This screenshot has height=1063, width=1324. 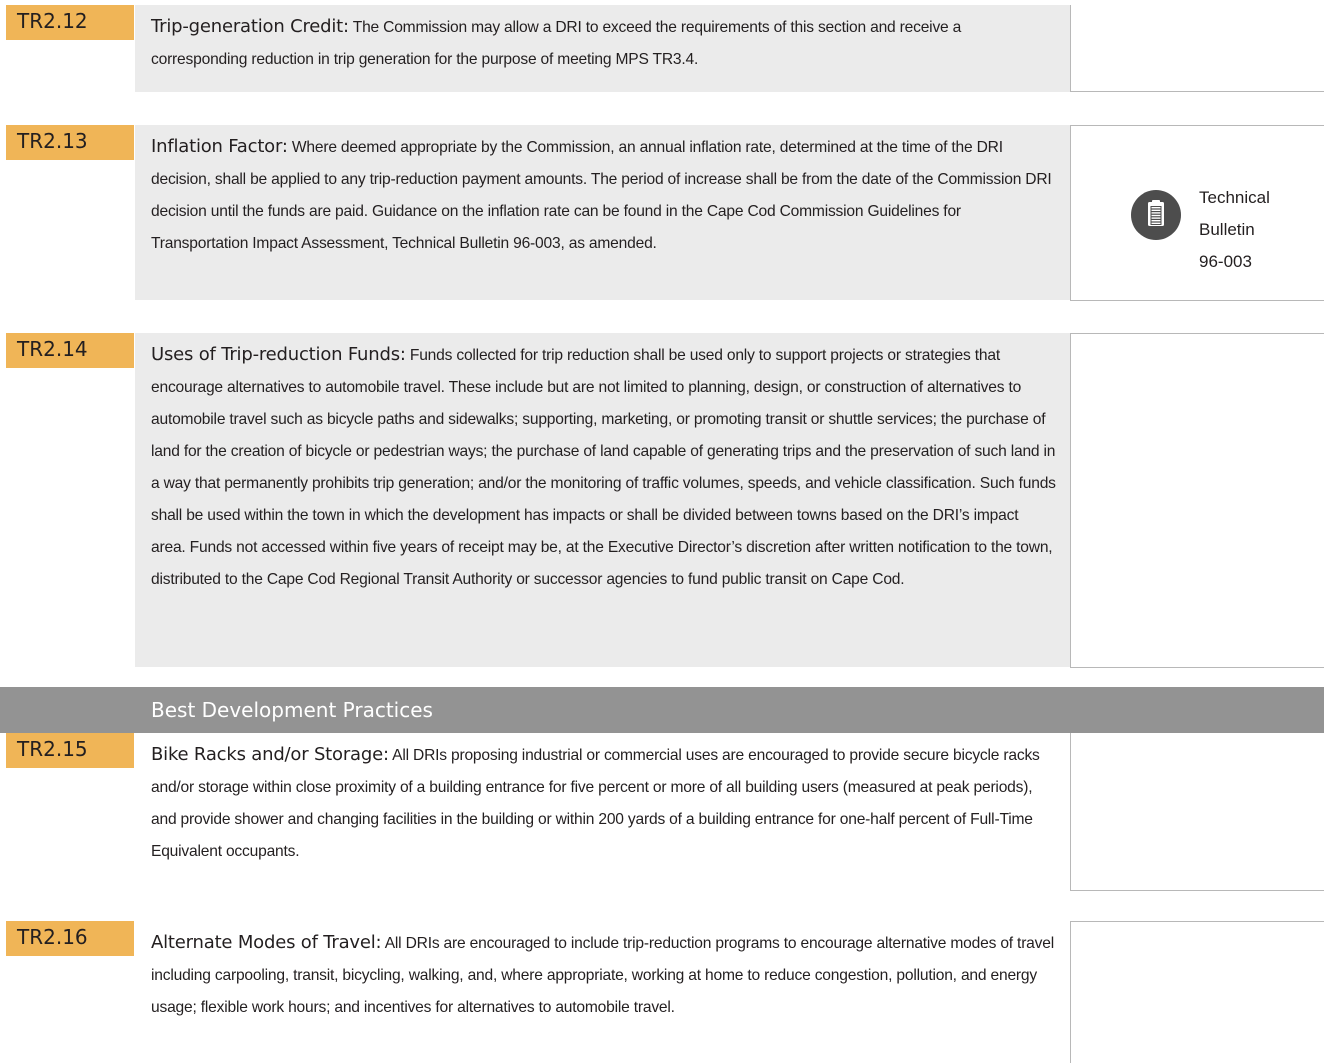 I want to click on title-tr2-13: Inflation Factor:, so click(x=219, y=146).